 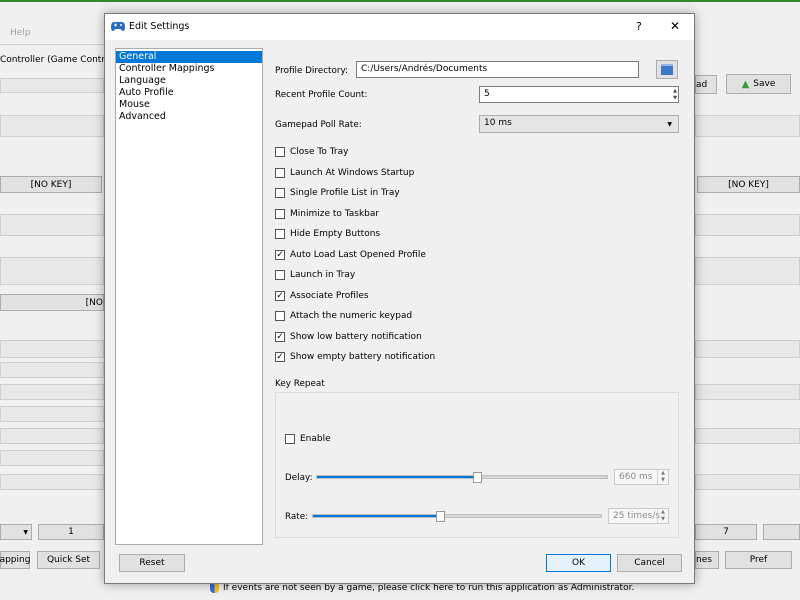 What do you see at coordinates (189, 117) in the screenshot?
I see `category-advanced: Advanced` at bounding box center [189, 117].